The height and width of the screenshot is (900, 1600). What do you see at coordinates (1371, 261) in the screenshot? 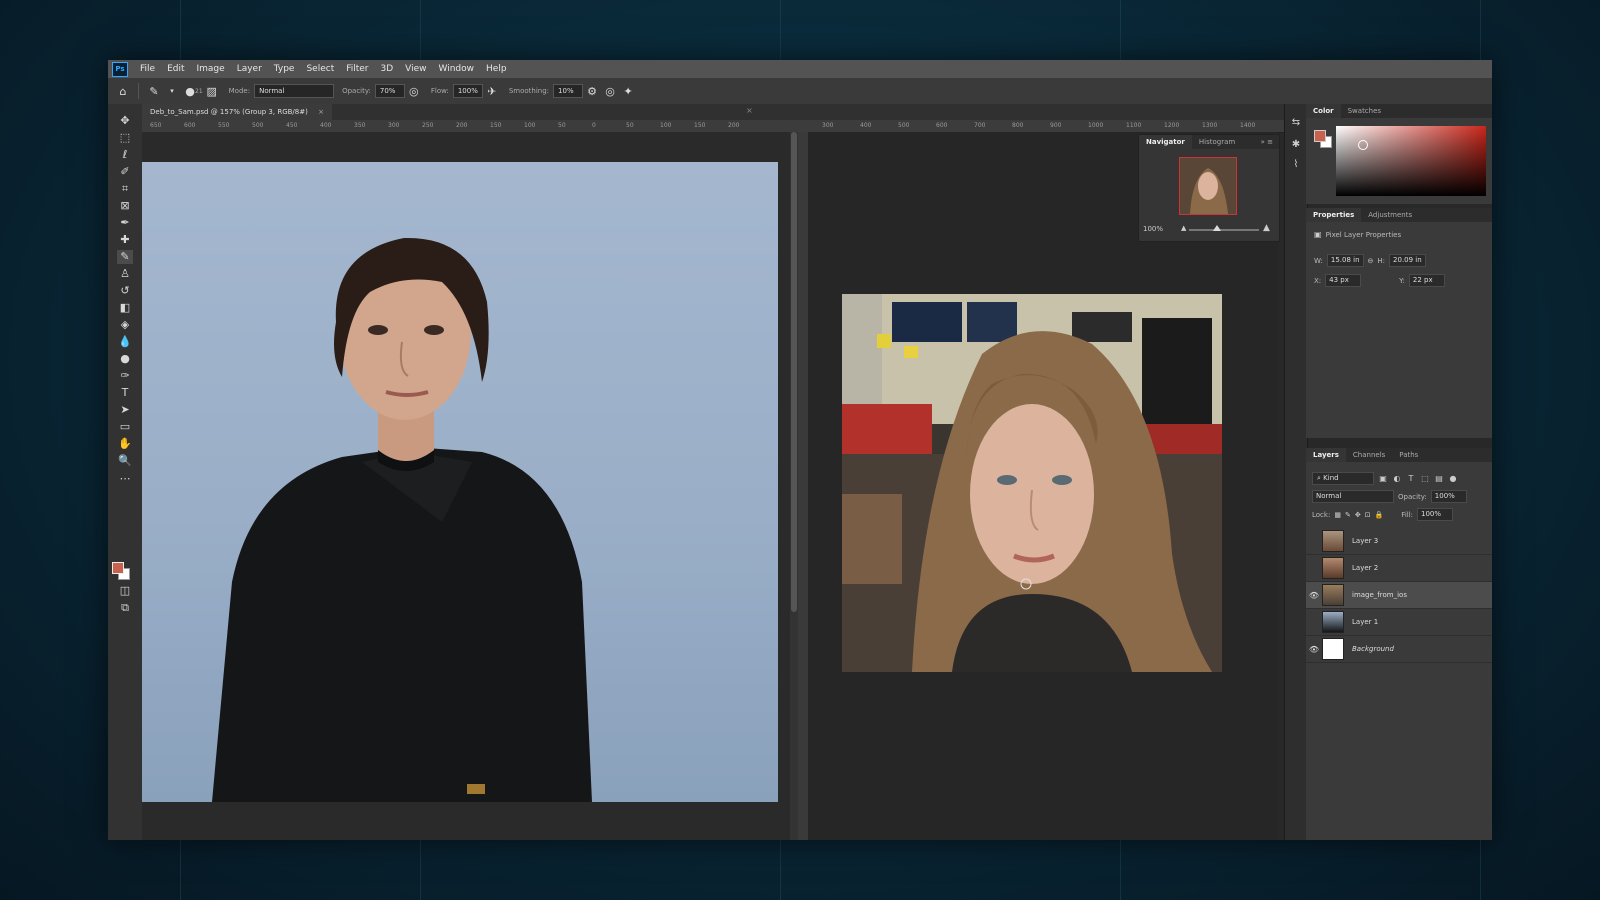
I see `link-icon: ⊖` at bounding box center [1371, 261].